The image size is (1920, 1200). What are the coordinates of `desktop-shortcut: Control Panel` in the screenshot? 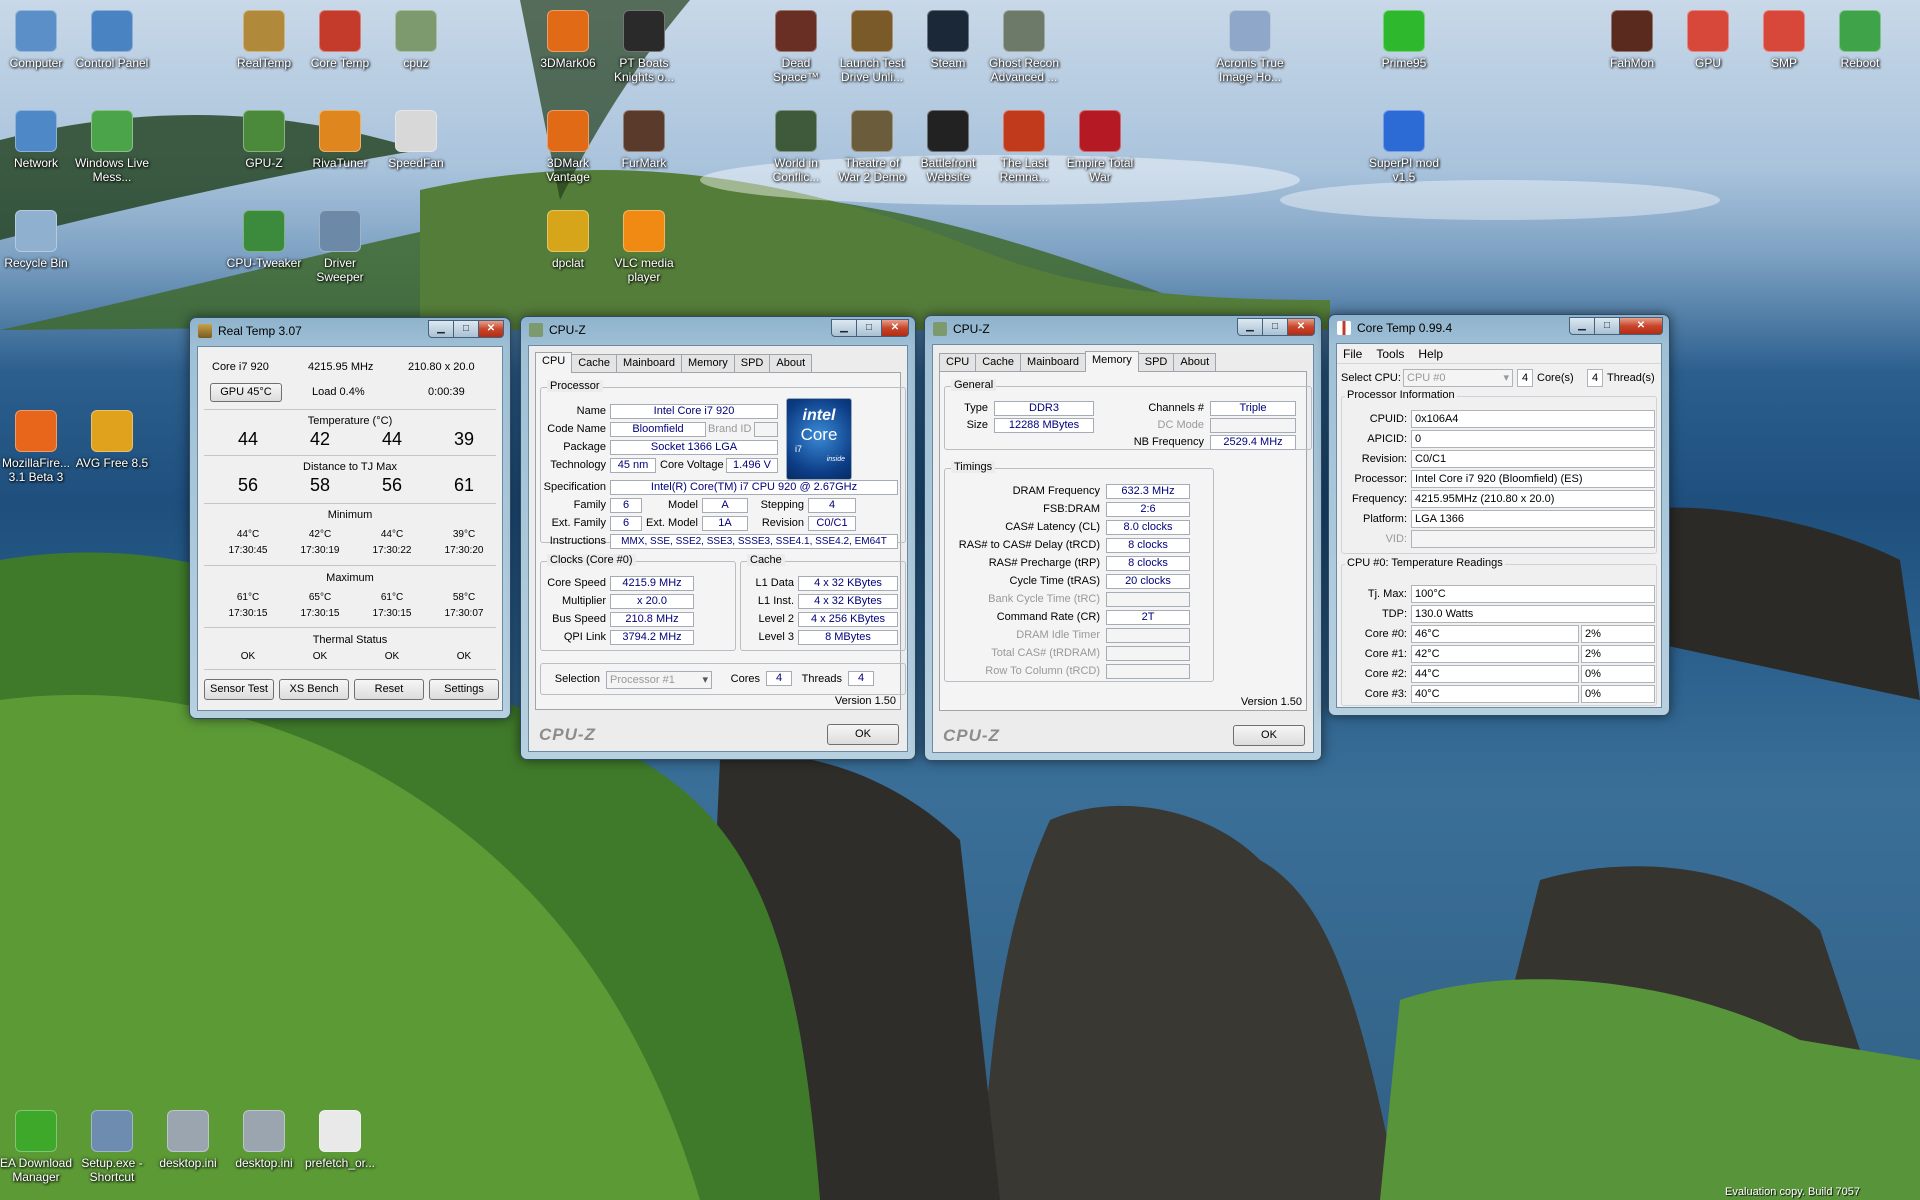 It's located at (112, 40).